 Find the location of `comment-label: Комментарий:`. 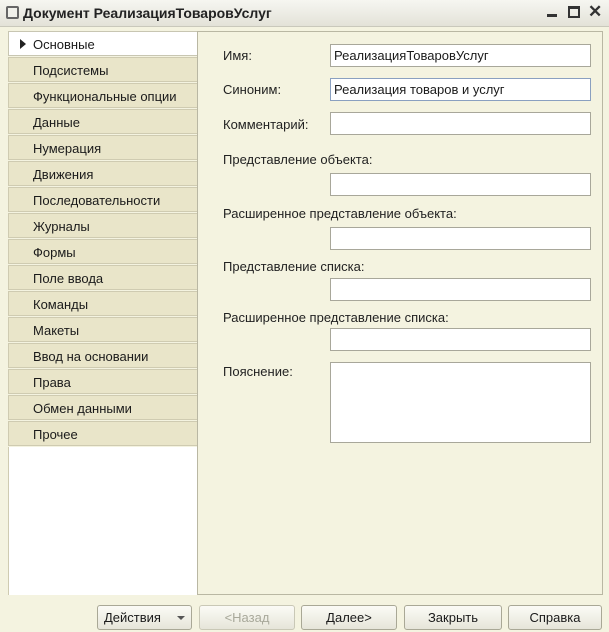

comment-label: Комментарий: is located at coordinates (266, 124).